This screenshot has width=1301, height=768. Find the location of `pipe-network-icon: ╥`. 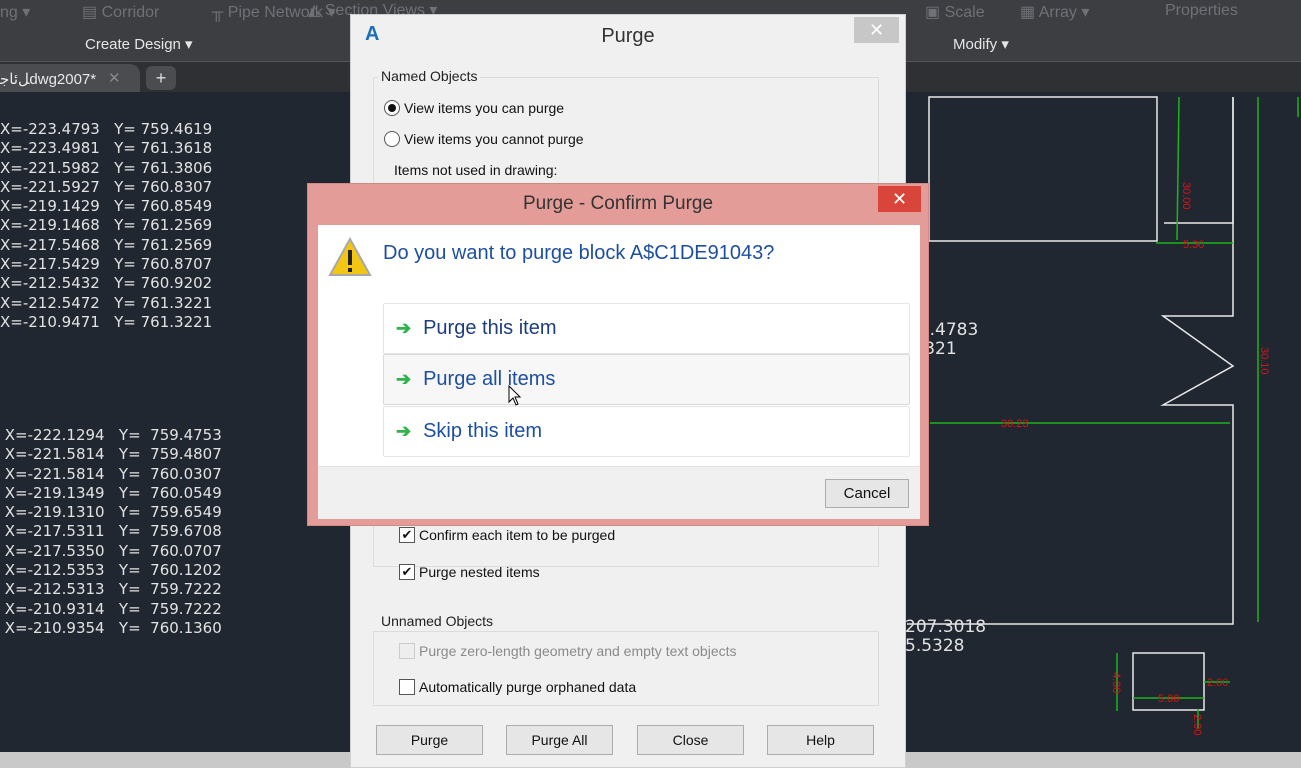

pipe-network-icon: ╥ is located at coordinates (220, 12).